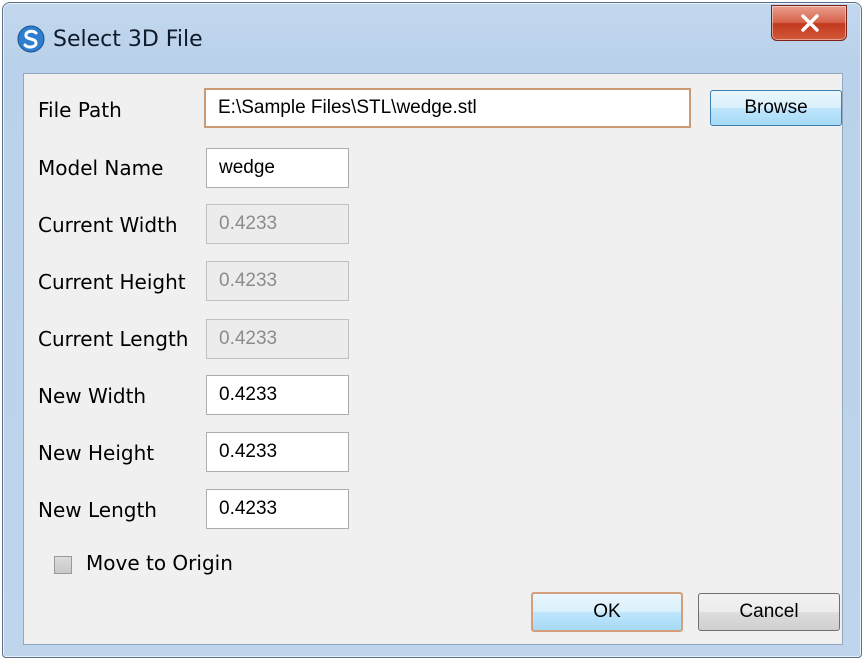 The image size is (866, 662). What do you see at coordinates (108, 225) in the screenshot?
I see `current-width-label: Current Width` at bounding box center [108, 225].